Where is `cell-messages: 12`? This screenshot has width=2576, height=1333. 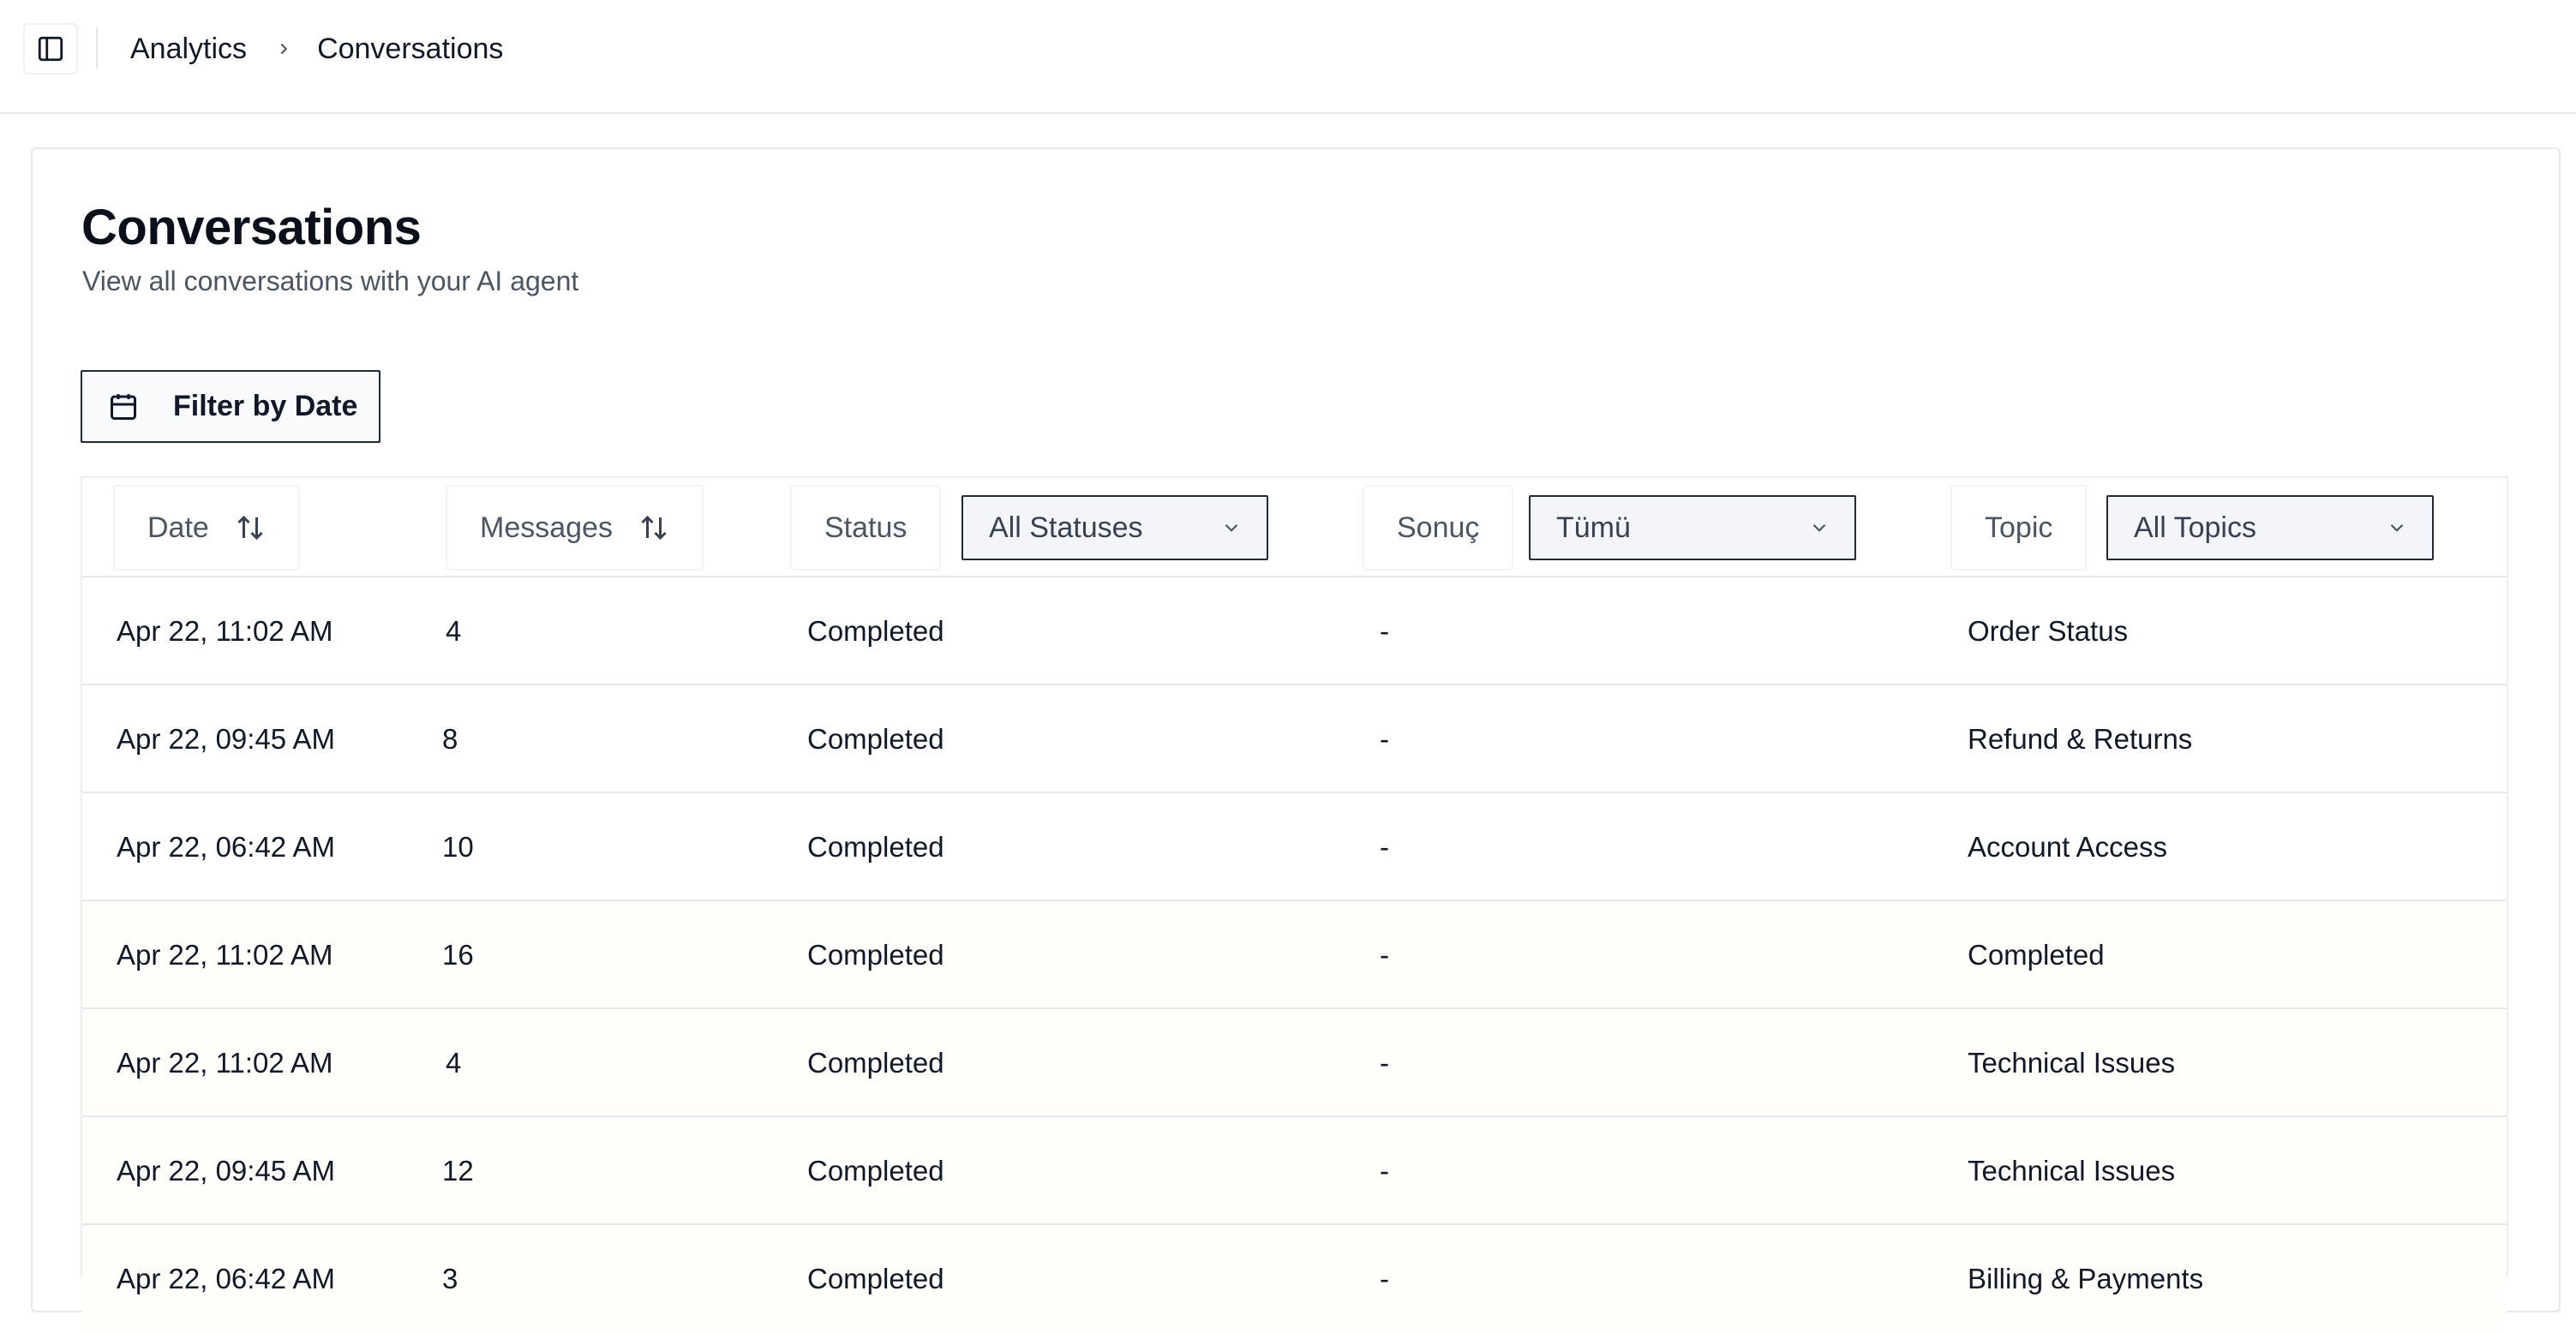 cell-messages: 12 is located at coordinates (458, 1171).